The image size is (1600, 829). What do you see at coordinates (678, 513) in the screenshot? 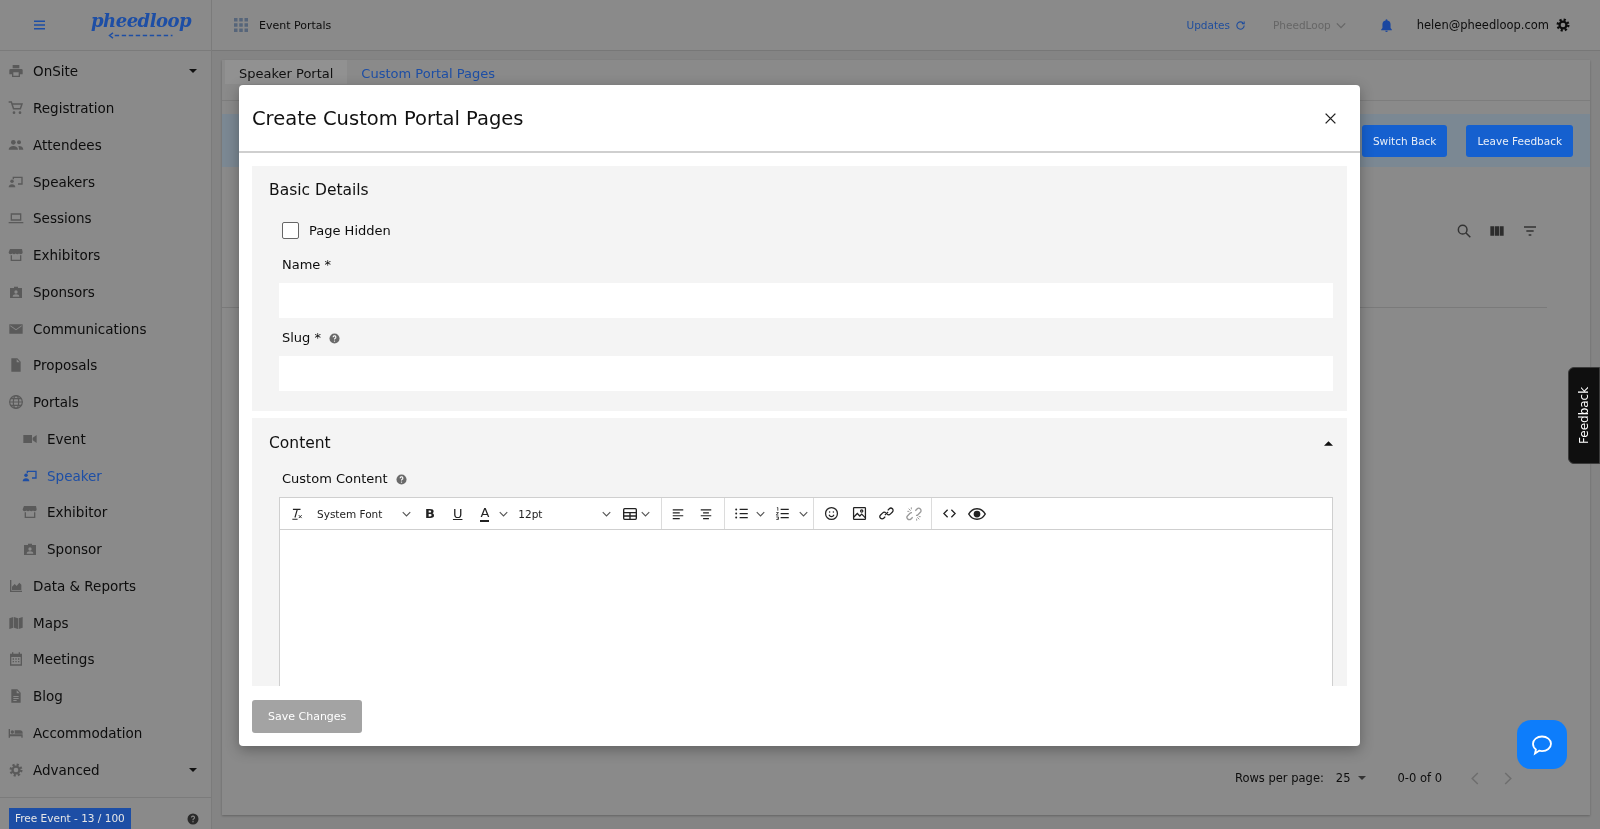
I see `align-left-icon` at bounding box center [678, 513].